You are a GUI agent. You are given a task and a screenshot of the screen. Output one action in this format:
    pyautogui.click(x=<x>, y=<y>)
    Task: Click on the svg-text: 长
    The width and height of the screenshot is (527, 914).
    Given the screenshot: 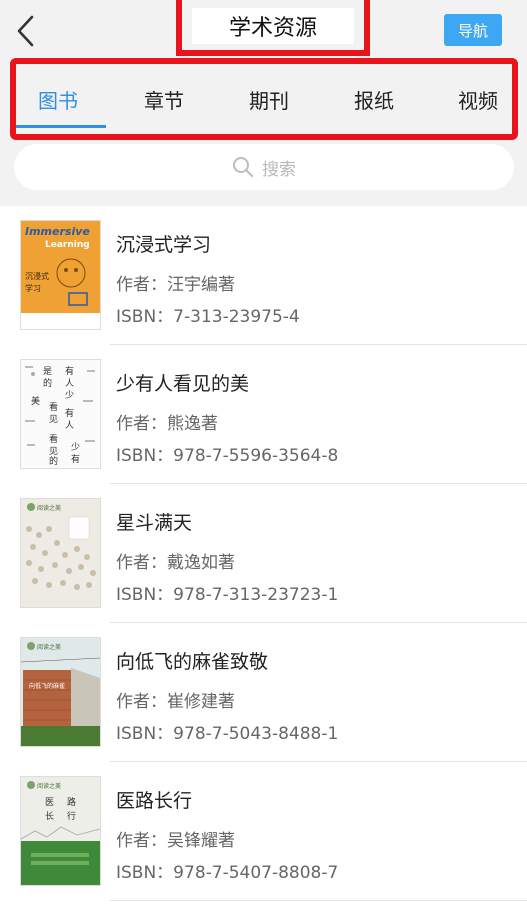 What is the action you would take?
    pyautogui.click(x=49, y=816)
    